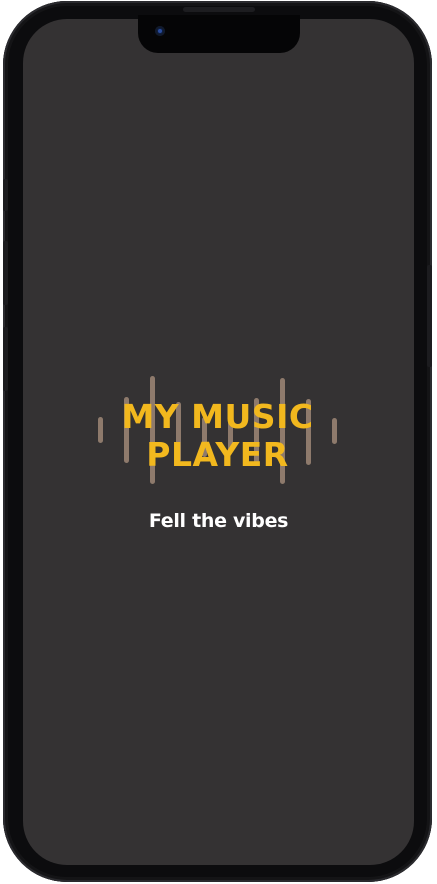  What do you see at coordinates (217, 454) in the screenshot?
I see `app-title-line2: PLAYER` at bounding box center [217, 454].